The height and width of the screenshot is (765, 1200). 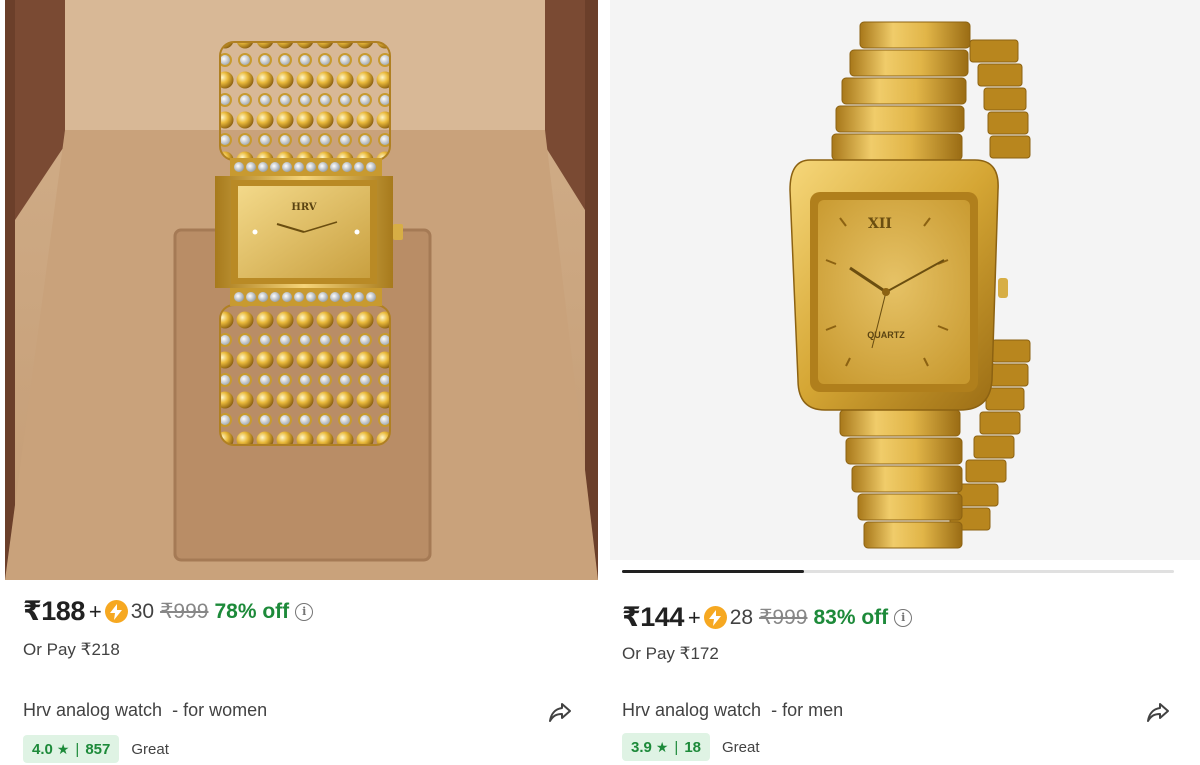 What do you see at coordinates (641, 747) in the screenshot?
I see `rating-value: 3.9` at bounding box center [641, 747].